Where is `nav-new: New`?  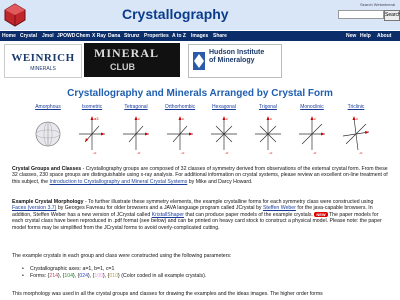 nav-new: New is located at coordinates (351, 36).